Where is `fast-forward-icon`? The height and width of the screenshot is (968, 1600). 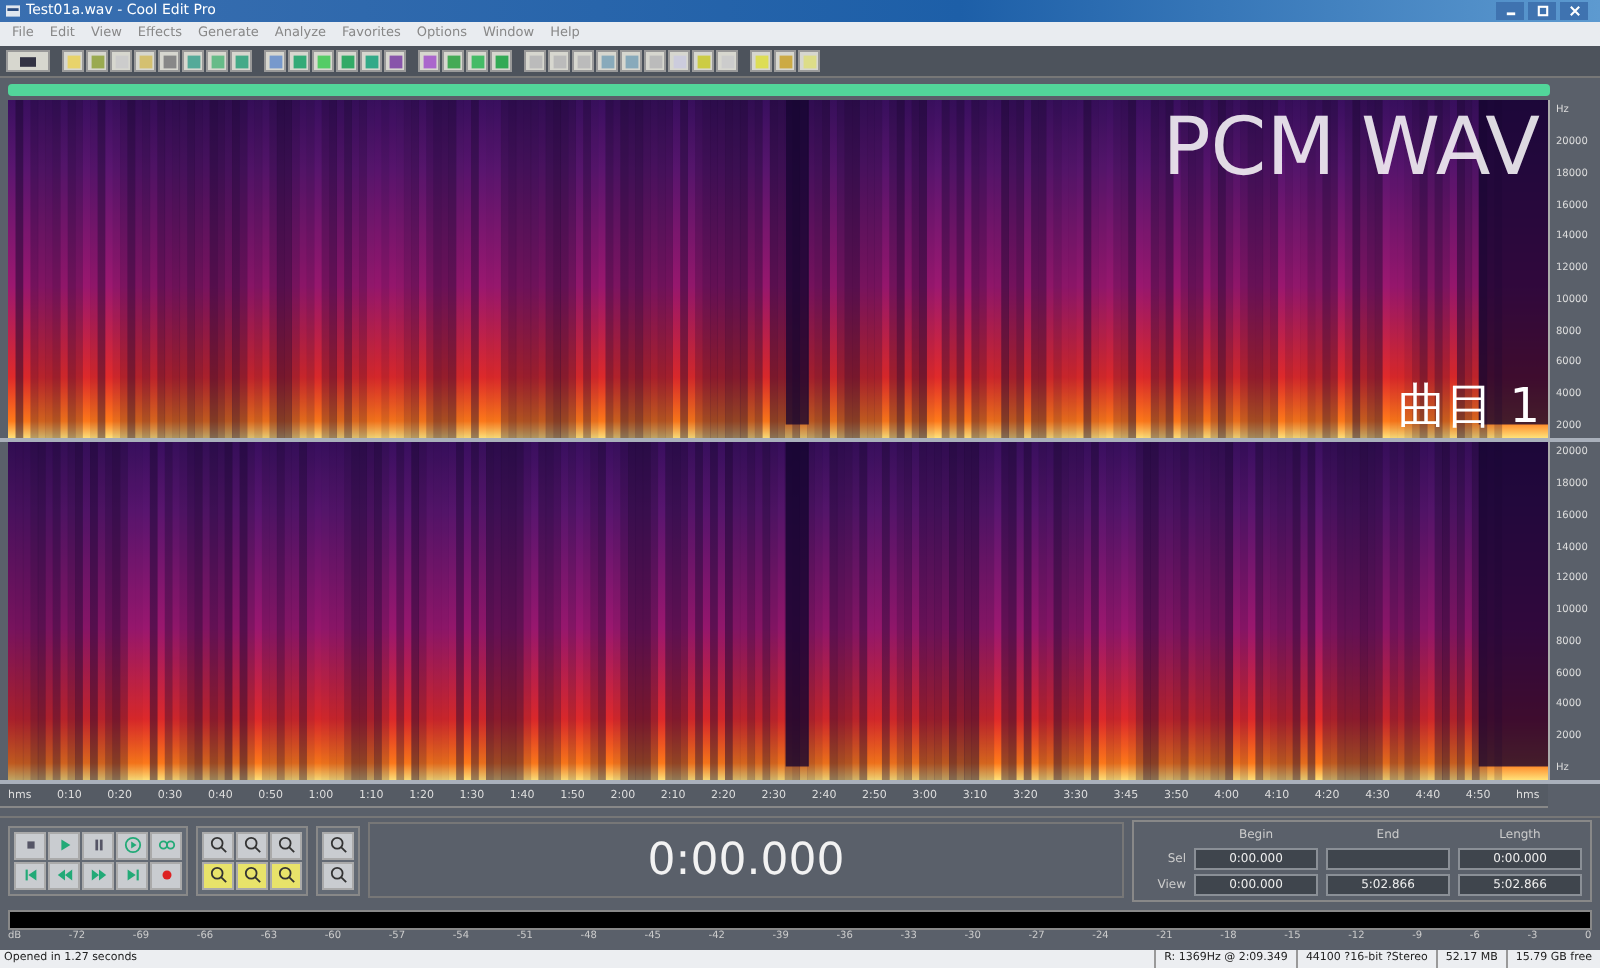
fast-forward-icon is located at coordinates (98, 875).